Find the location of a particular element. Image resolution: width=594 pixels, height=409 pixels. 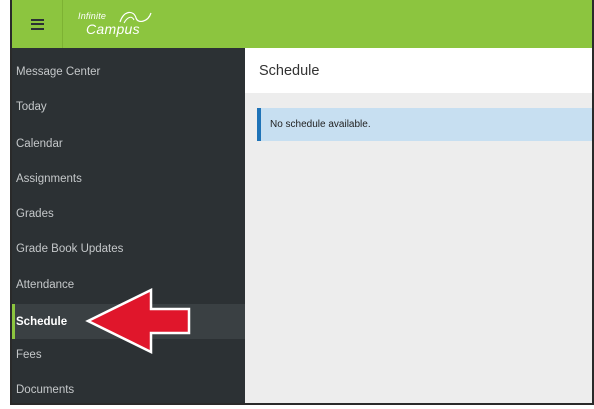

top-bar: Infinite Campus is located at coordinates (302, 24).